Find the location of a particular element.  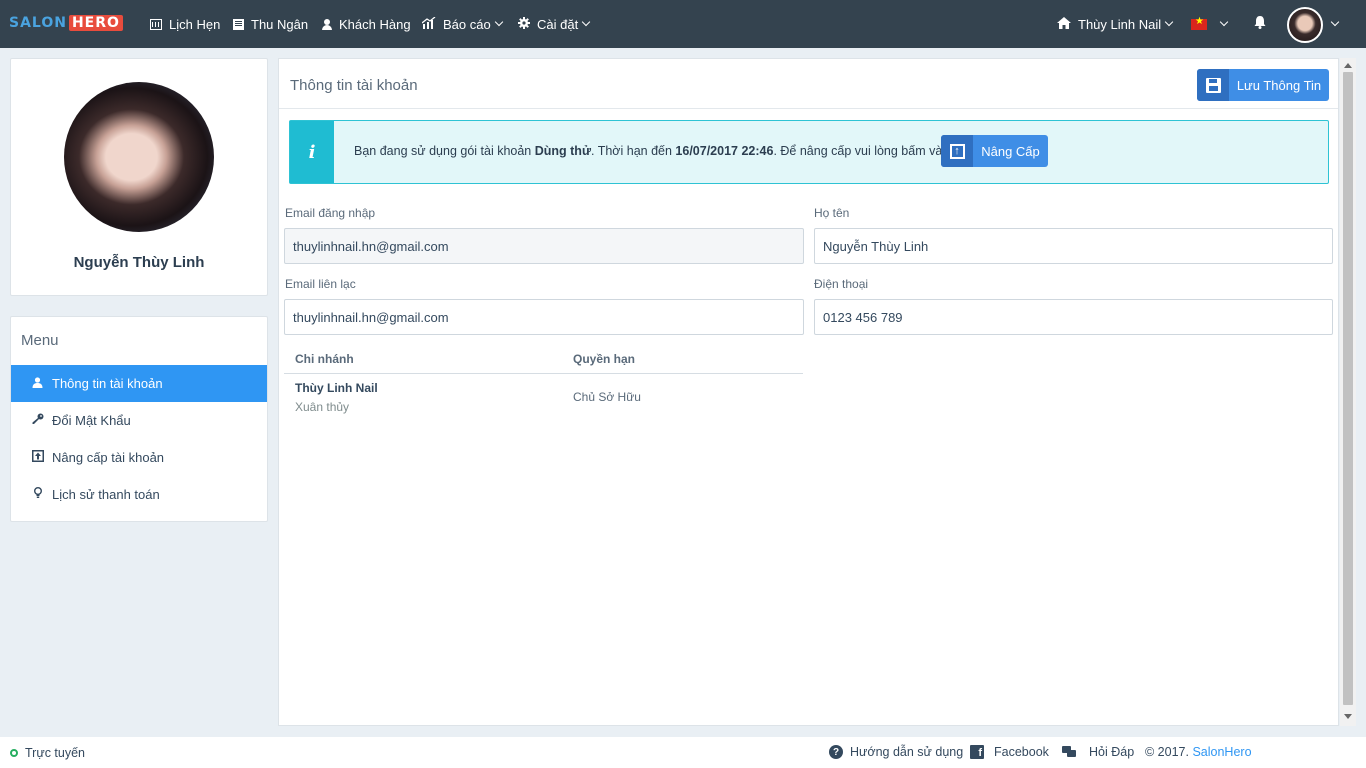

salonhero-link: SalonHero is located at coordinates (1221, 752).